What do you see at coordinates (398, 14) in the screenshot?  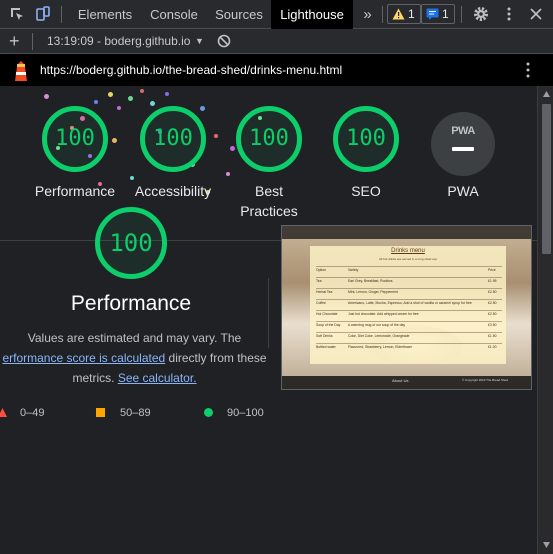 I see `warning-icon` at bounding box center [398, 14].